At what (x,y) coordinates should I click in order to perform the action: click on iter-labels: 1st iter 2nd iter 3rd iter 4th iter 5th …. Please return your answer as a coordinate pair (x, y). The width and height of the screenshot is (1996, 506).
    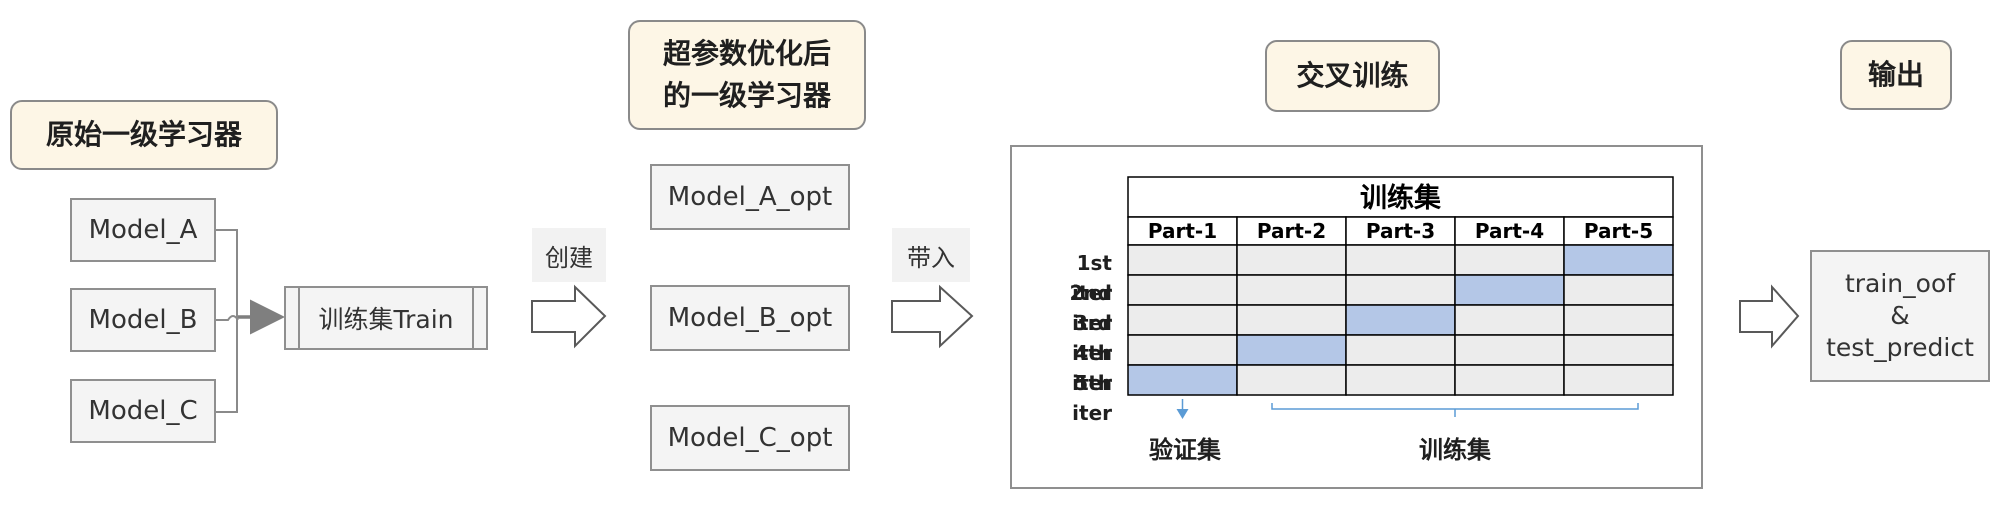
    Looking at the image, I should click on (1071, 336).